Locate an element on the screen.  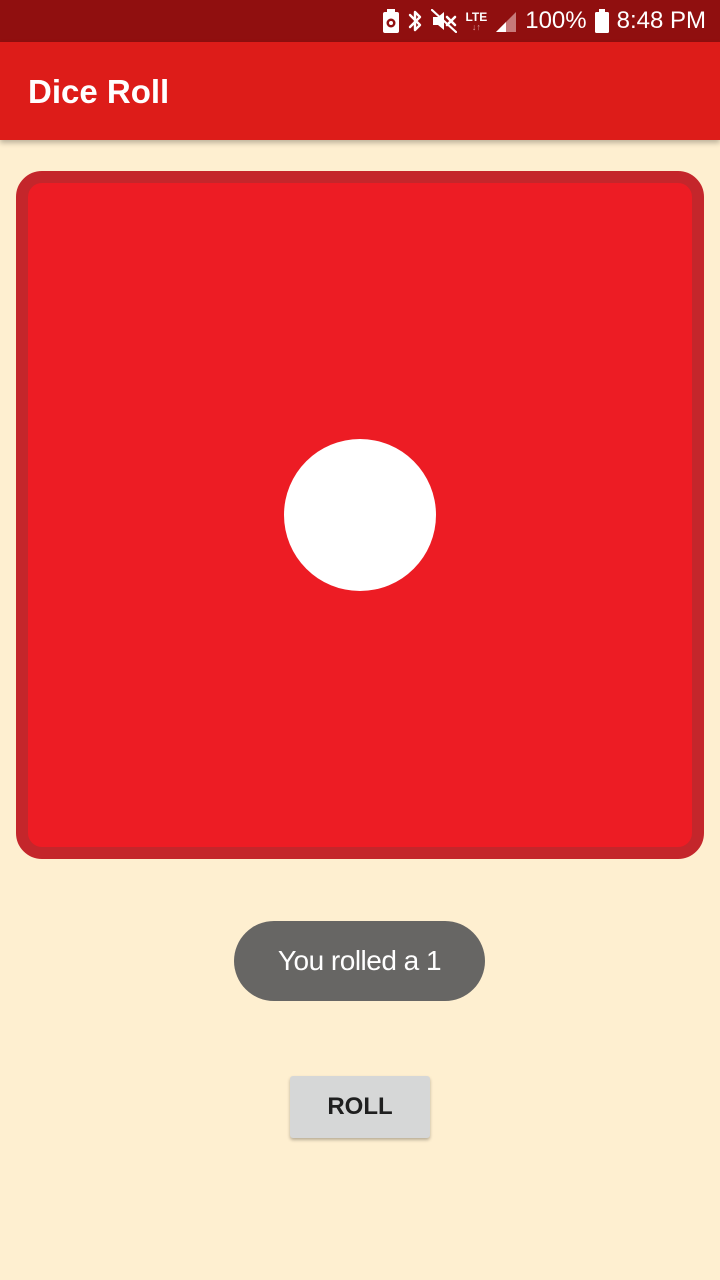
lte-icon: LTE ↓↑ is located at coordinates (476, 21).